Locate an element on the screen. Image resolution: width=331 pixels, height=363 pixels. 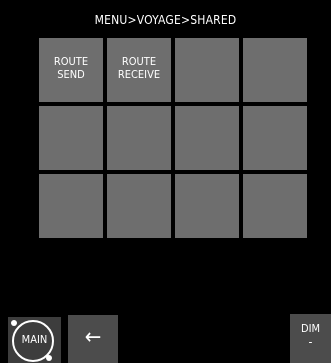
dim-value: - is located at coordinates (310, 342).